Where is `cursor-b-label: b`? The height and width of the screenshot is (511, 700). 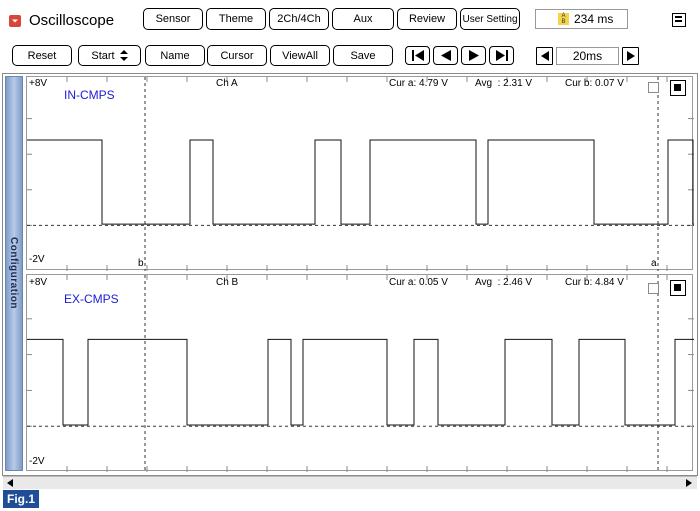 cursor-b-label: b is located at coordinates (141, 263).